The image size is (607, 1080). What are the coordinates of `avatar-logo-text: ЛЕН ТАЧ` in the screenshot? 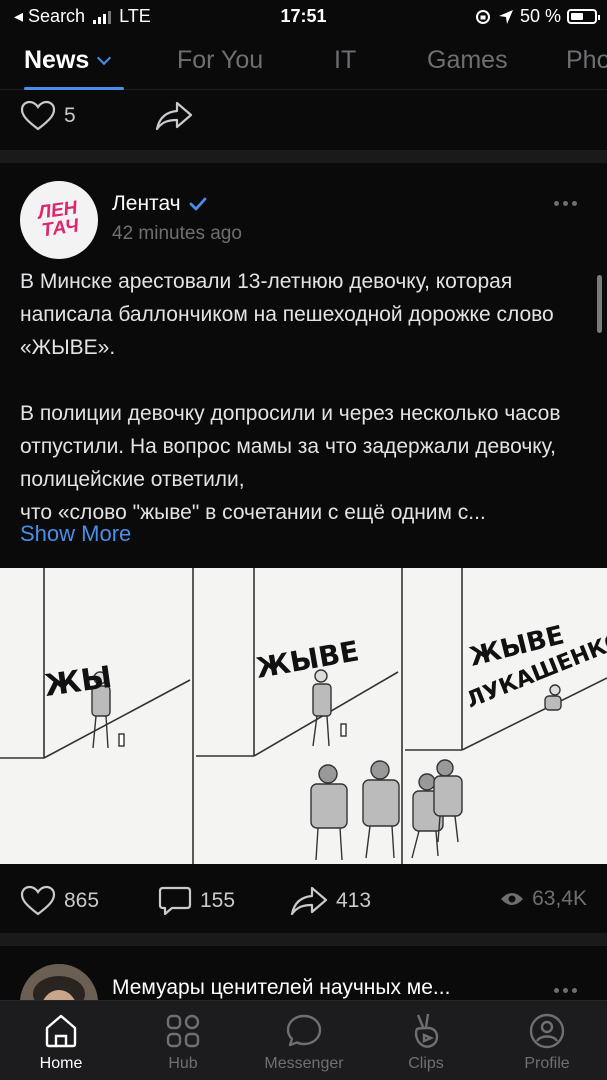 It's located at (58, 219).